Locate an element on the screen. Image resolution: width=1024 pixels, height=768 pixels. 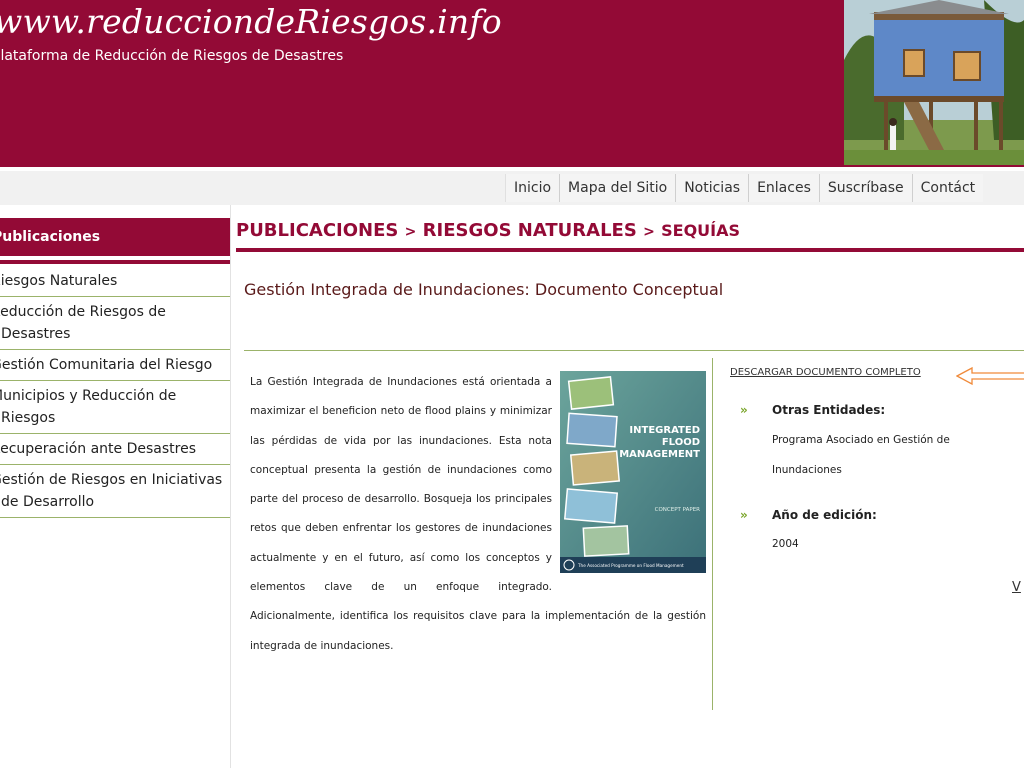
sidebar-item-recuperacion: Recuperación ante Desastres is located at coordinates (115, 449).